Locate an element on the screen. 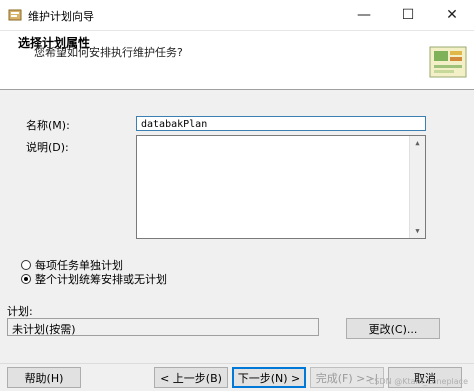 The height and width of the screenshot is (391, 474). maintenance-plan-icon is located at coordinates (15, 15).